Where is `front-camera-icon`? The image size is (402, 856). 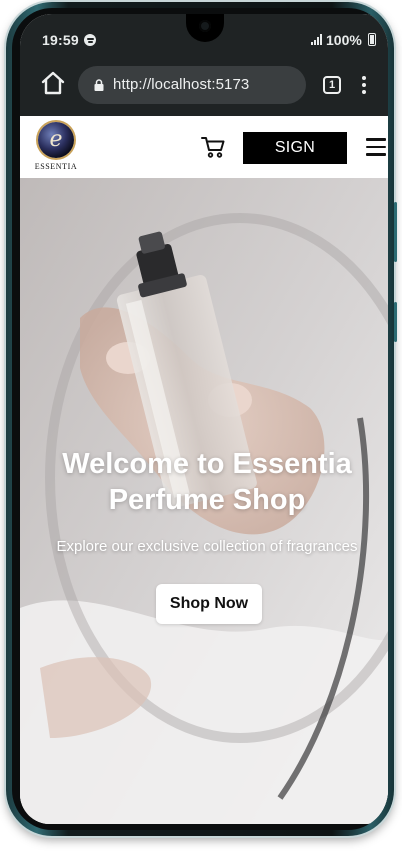 front-camera-icon is located at coordinates (205, 26).